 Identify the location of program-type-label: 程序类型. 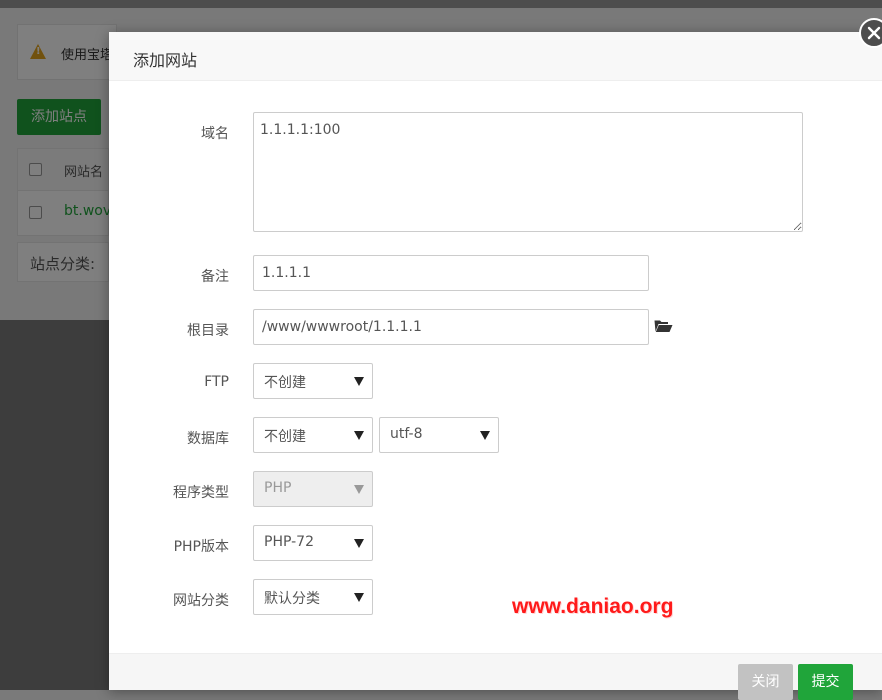
(201, 493).